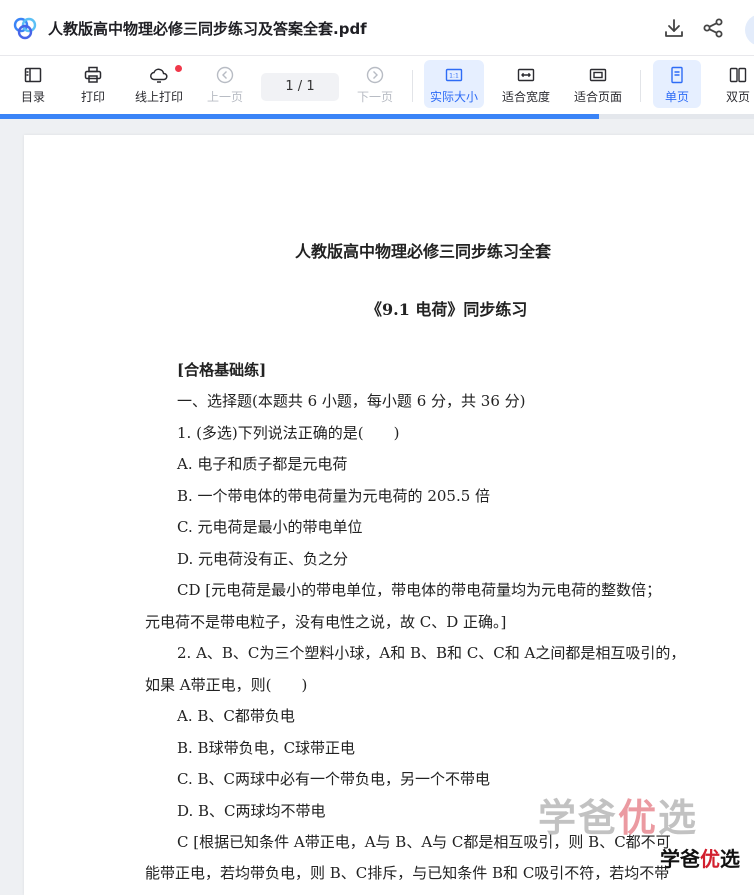  Describe the element at coordinates (598, 84) in the screenshot. I see `fit-page-button: 适合页面` at that location.